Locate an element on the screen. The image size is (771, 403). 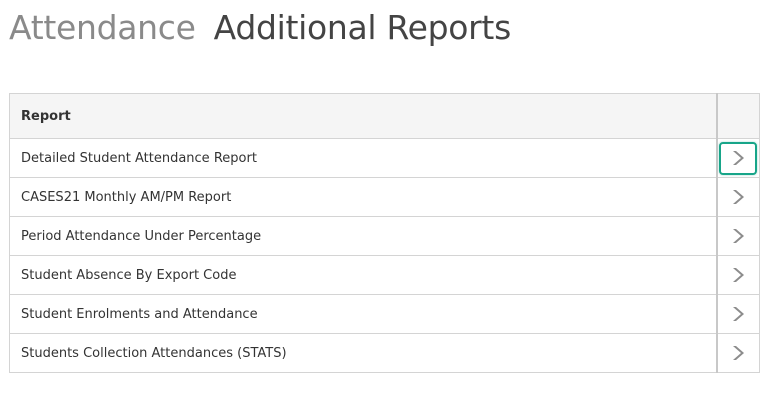
page-title: Attendance Additional Reports is located at coordinates (260, 28).